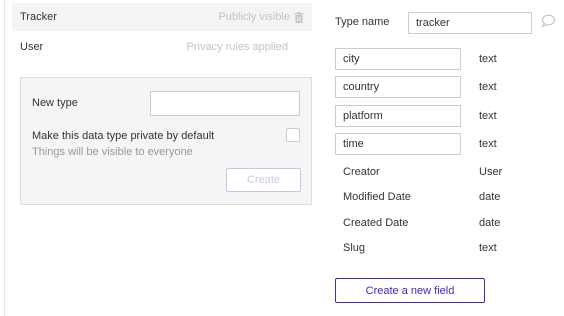 The width and height of the screenshot is (564, 316). I want to click on type-status: Privacy rules applied, so click(237, 47).